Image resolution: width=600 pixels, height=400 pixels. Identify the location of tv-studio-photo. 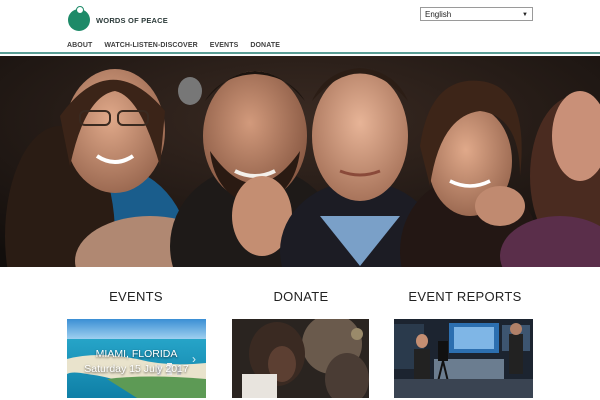
(463, 358).